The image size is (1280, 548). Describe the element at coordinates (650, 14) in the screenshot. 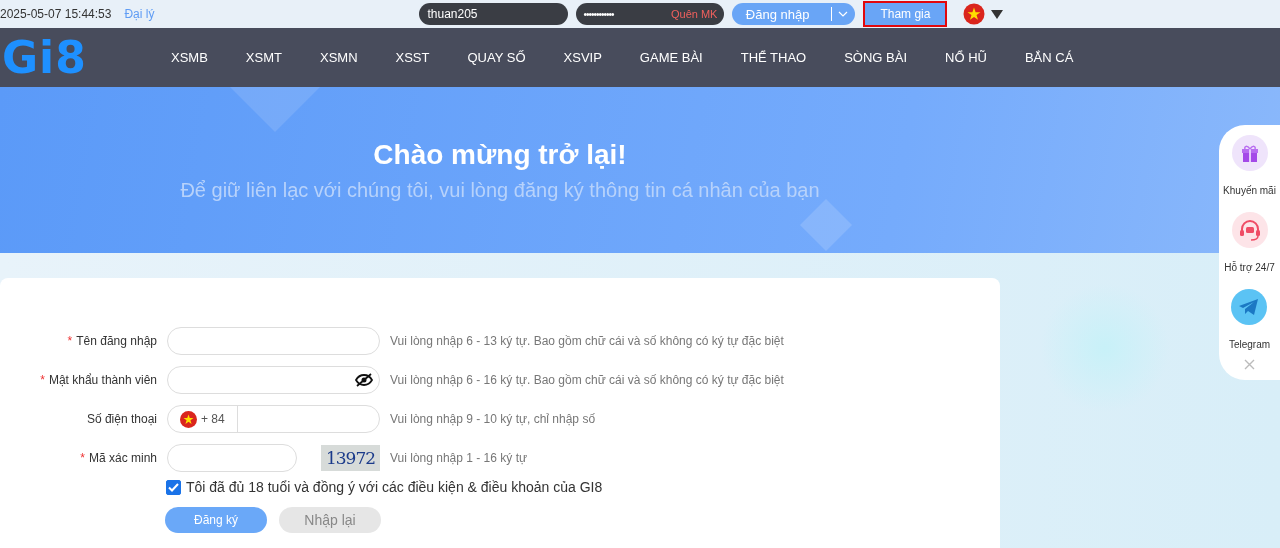

I see `password-field: •••••••••••• Quên MK` at that location.